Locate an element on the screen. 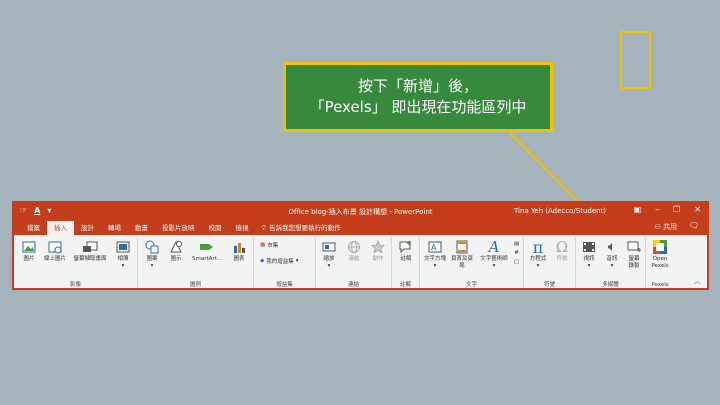 This screenshot has height=405, width=720. photo-album-button: 相簿 ▾ is located at coordinates (123, 254).